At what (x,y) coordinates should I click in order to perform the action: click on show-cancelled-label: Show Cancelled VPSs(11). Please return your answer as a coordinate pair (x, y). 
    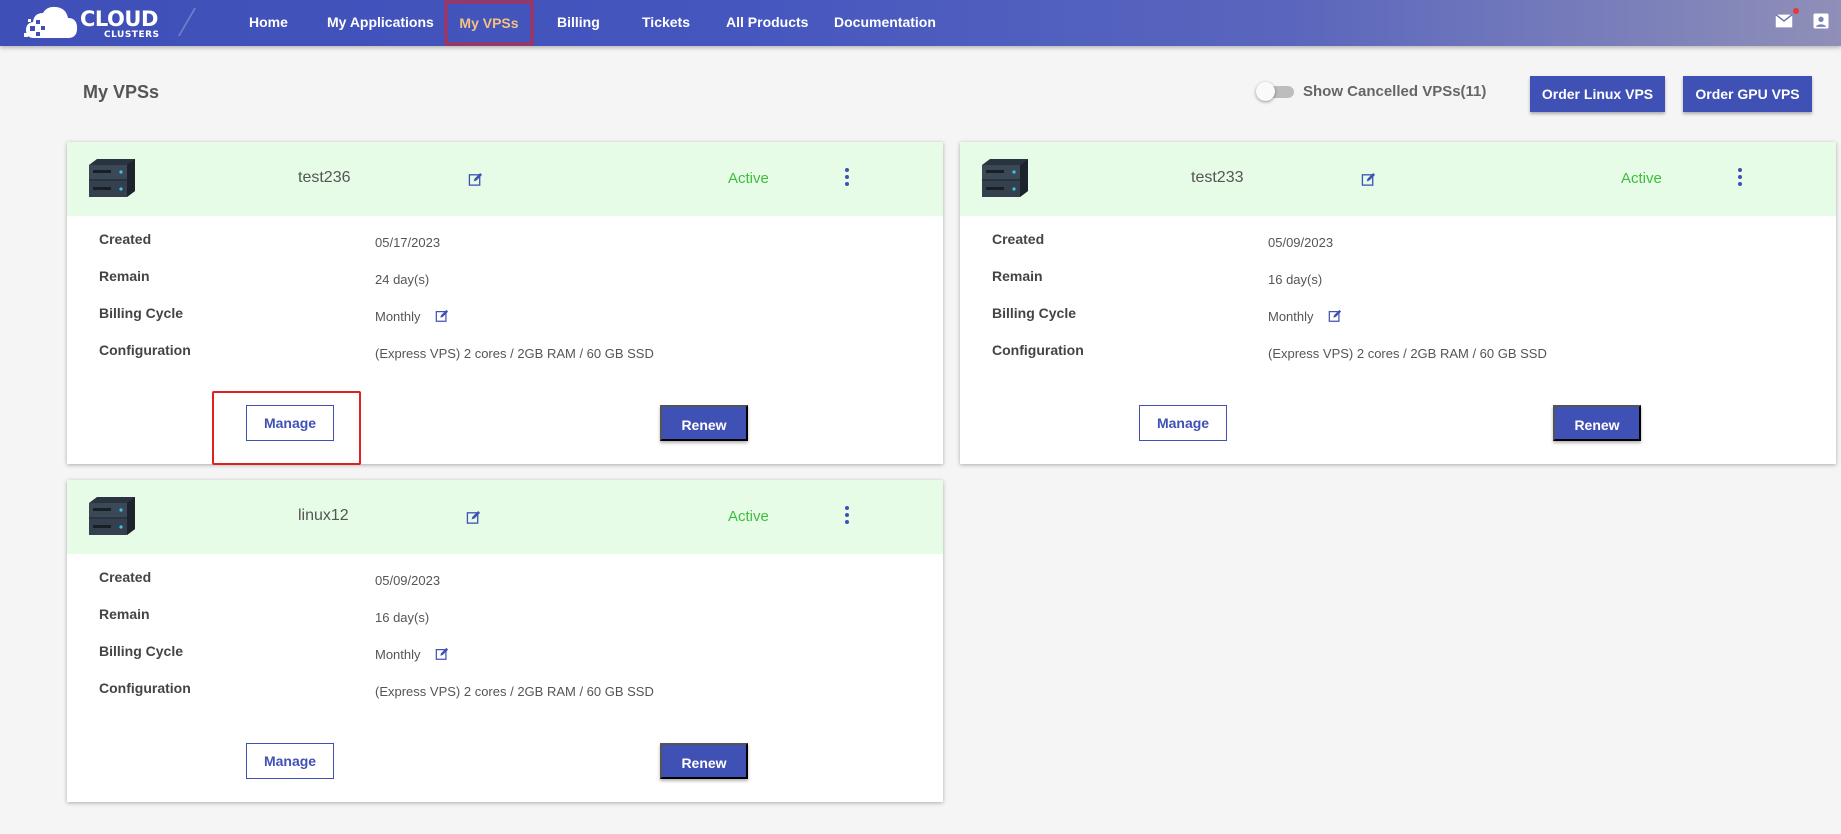
    Looking at the image, I should click on (1395, 91).